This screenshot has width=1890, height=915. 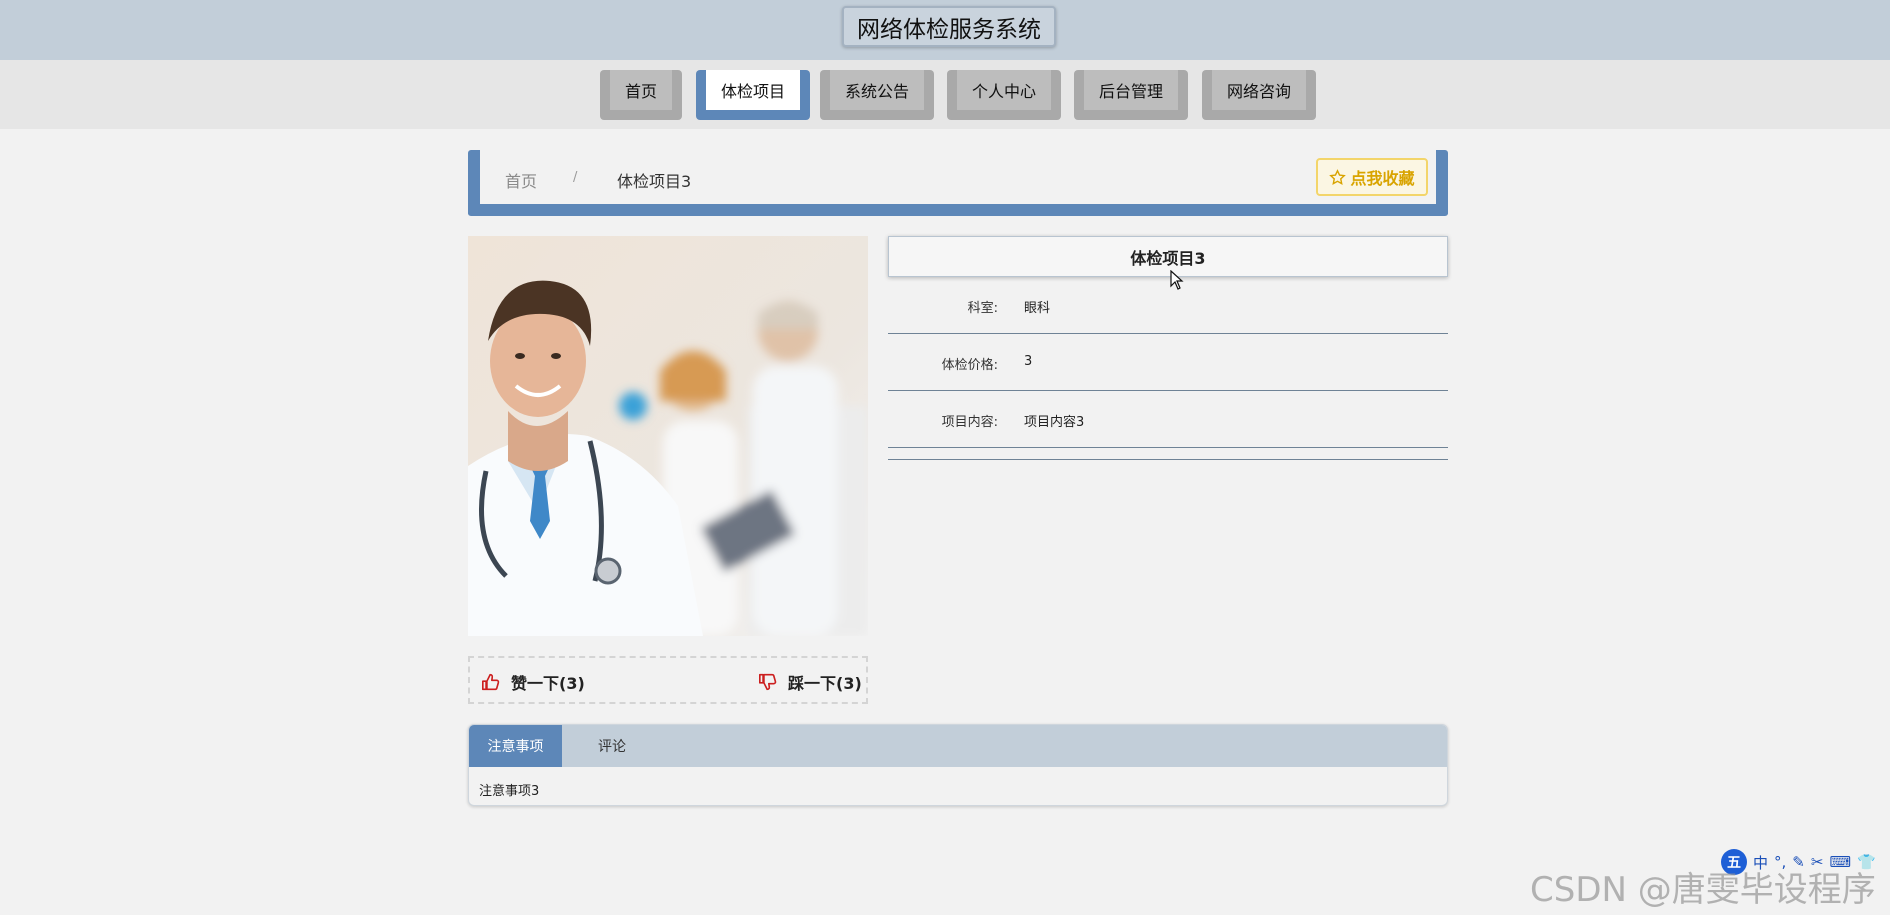 I want to click on star-outline-icon, so click(x=1338, y=176).